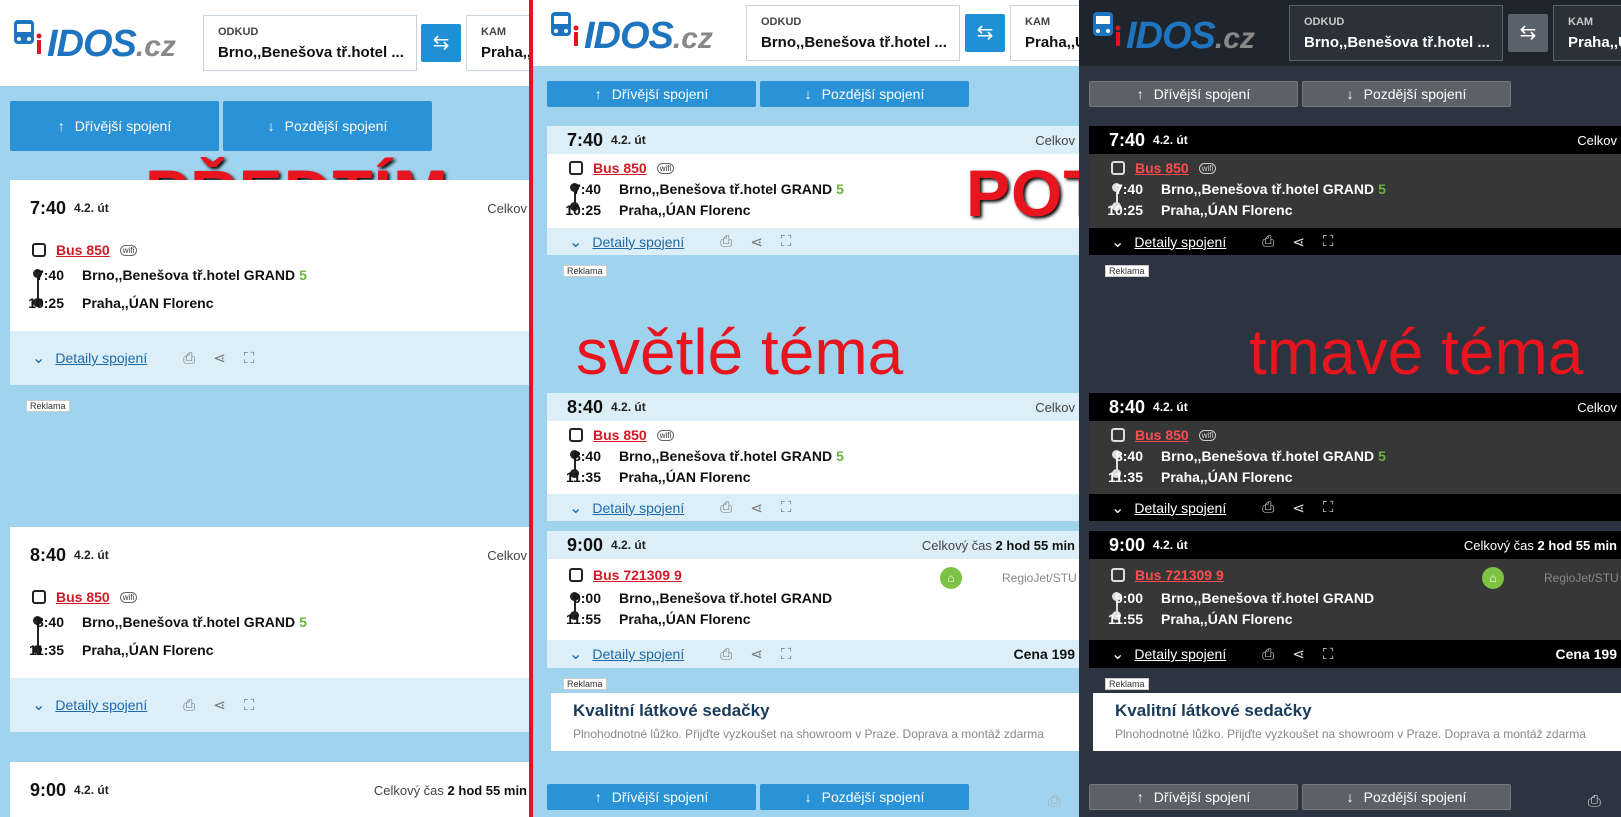 Image resolution: width=1621 pixels, height=817 pixels. What do you see at coordinates (1540, 545) in the screenshot?
I see `total-time: Celkový čas 2 hod 55 min` at bounding box center [1540, 545].